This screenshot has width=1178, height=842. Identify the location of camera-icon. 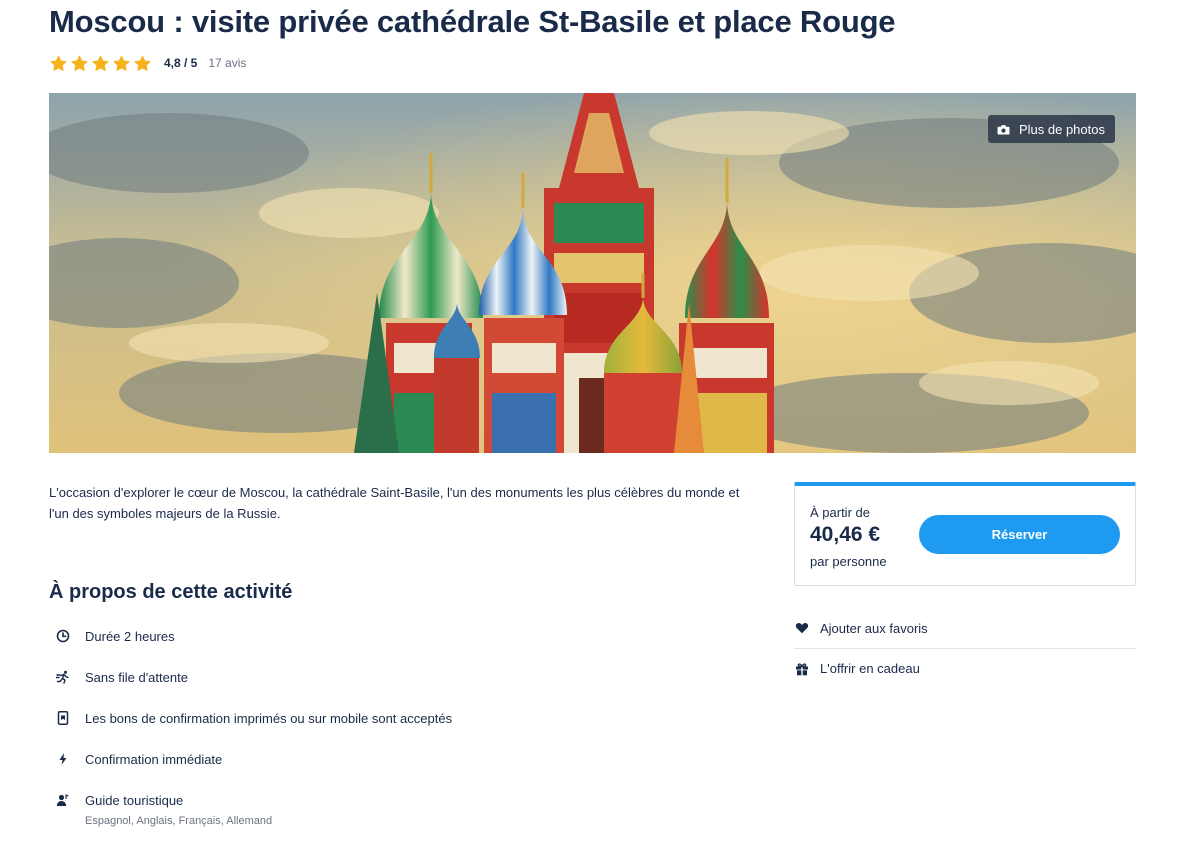
(1003, 129).